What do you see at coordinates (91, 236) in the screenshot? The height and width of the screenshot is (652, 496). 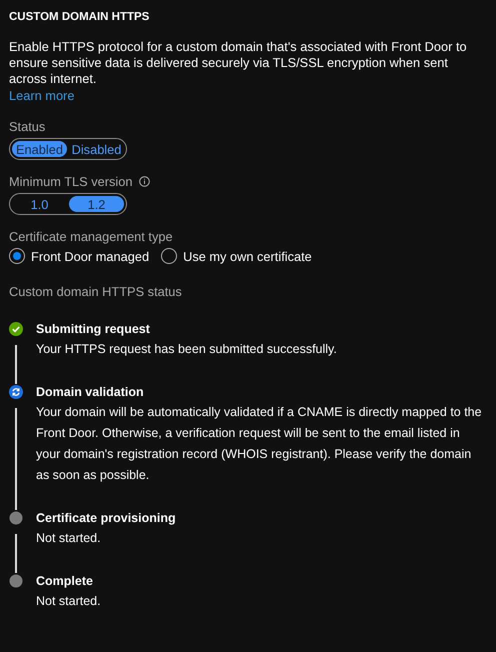 I see `field-label: Certificate management type` at bounding box center [91, 236].